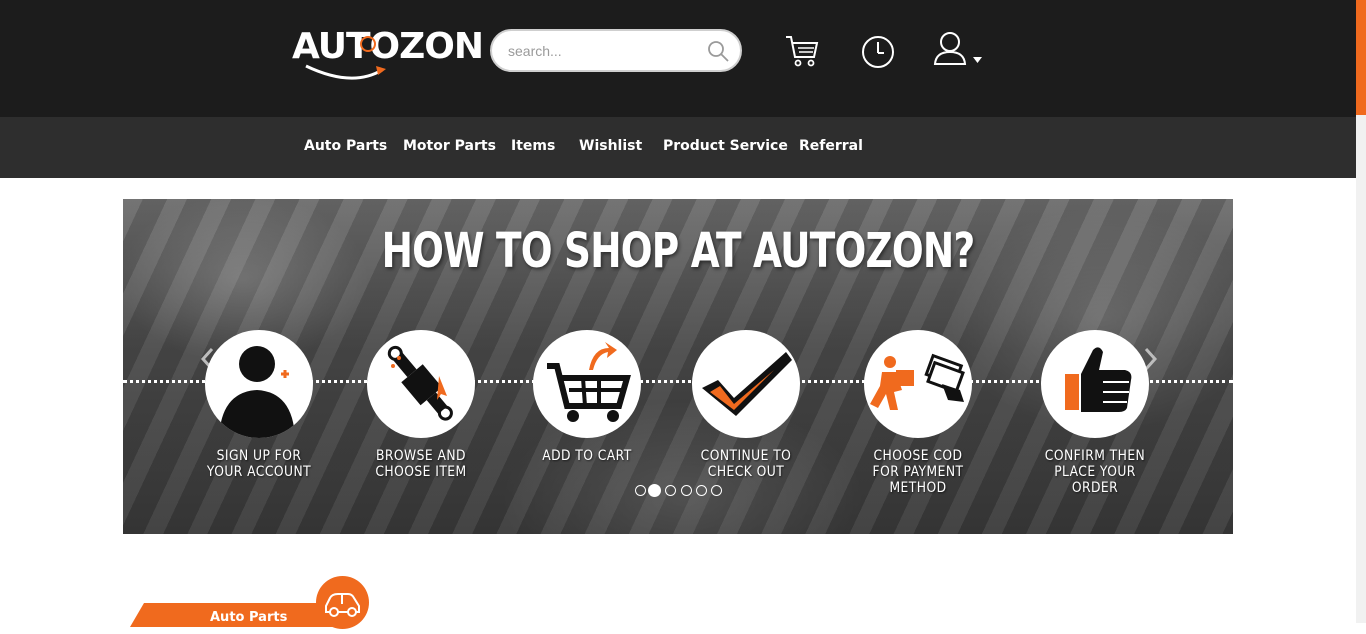 This screenshot has height=634, width=1366. I want to click on step-label: SIGN UP FOR YOUR ACCOUNT, so click(259, 464).